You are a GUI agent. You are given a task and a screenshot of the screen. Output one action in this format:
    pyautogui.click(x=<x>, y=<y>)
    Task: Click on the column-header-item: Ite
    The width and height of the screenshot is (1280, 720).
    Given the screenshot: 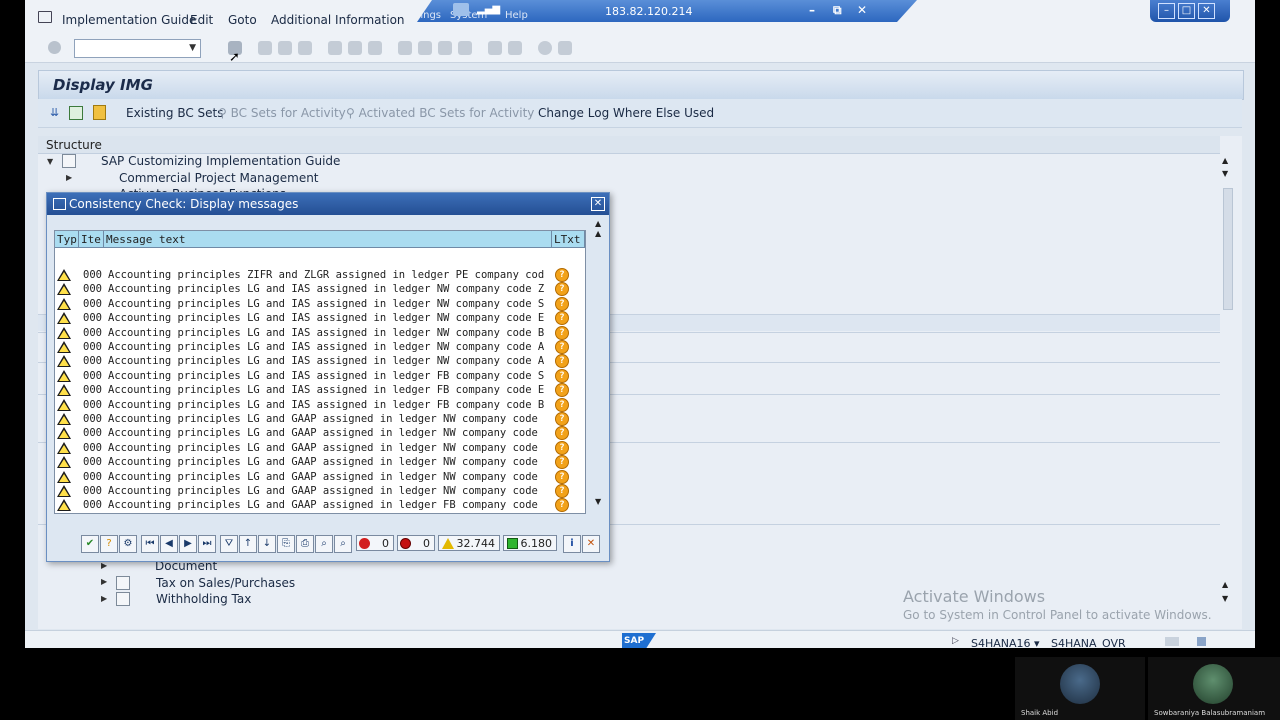 What is the action you would take?
    pyautogui.click(x=91, y=239)
    